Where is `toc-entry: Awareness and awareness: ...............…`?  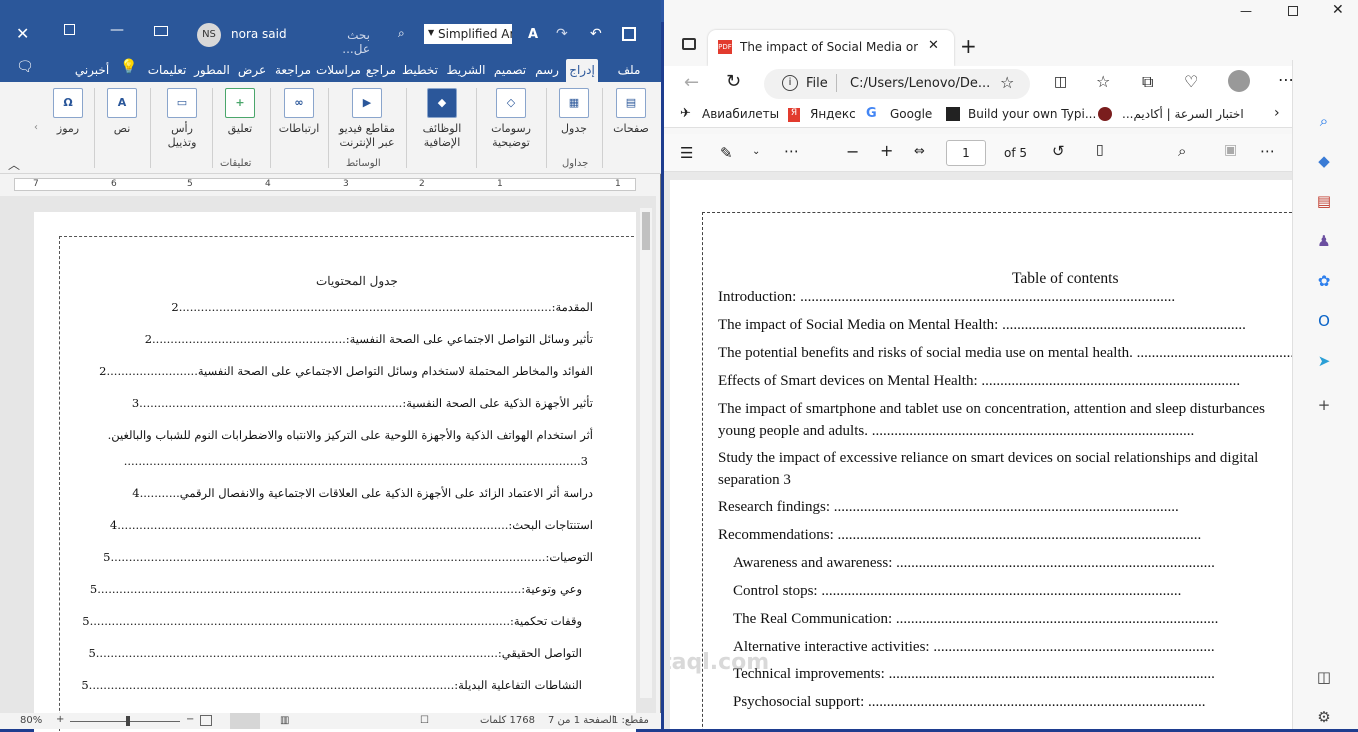
toc-entry: Awareness and awareness: ...............… is located at coordinates (1012, 563).